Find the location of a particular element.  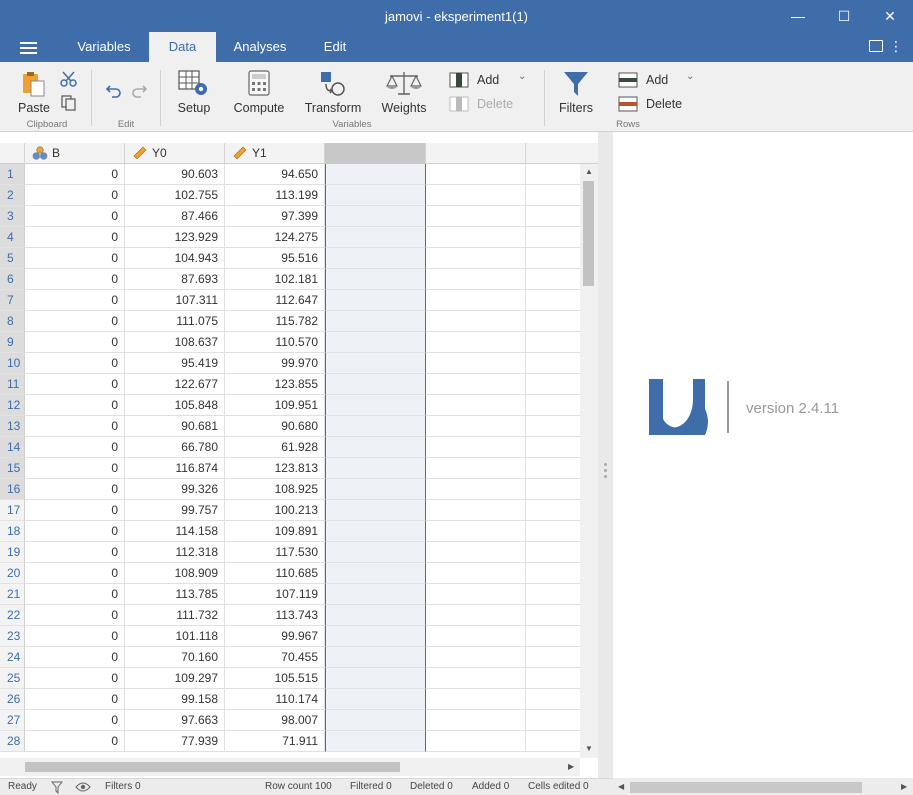

cell-y1: 117.530 is located at coordinates (275, 552).